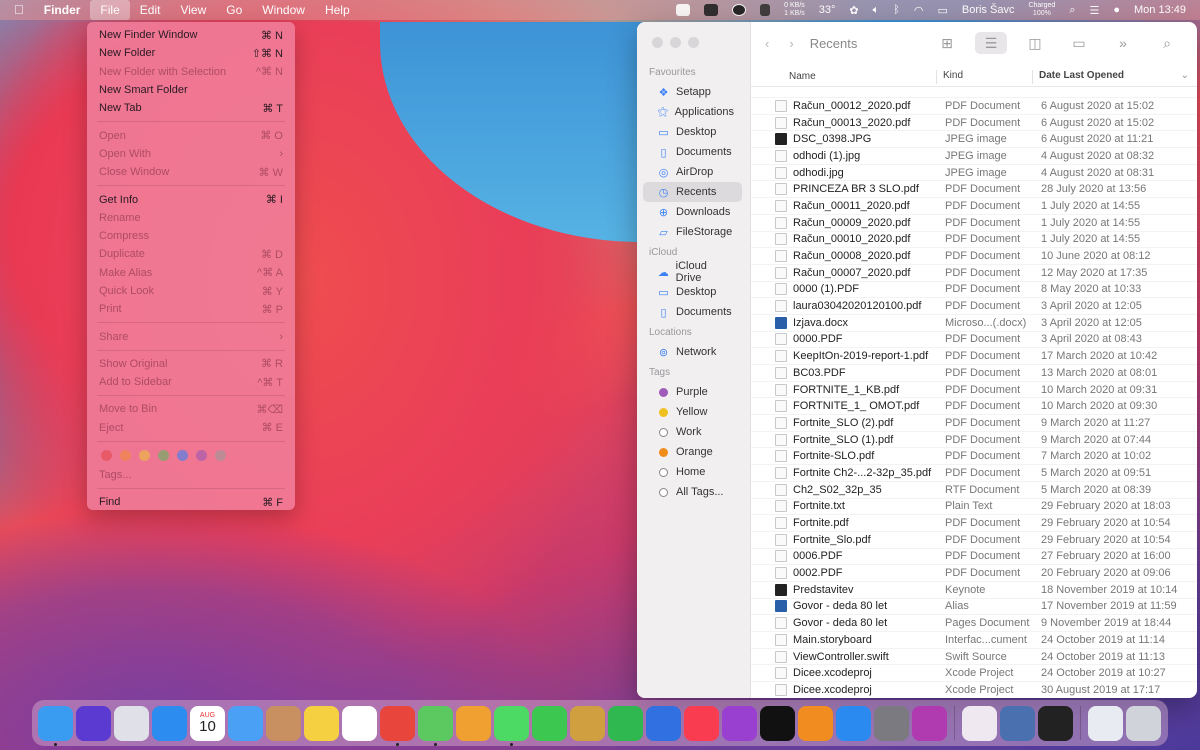 Image resolution: width=1200 pixels, height=750 pixels. Describe the element at coordinates (191, 291) in the screenshot. I see `menu-item-quick-look: Quick Look ⌘ Y` at that location.